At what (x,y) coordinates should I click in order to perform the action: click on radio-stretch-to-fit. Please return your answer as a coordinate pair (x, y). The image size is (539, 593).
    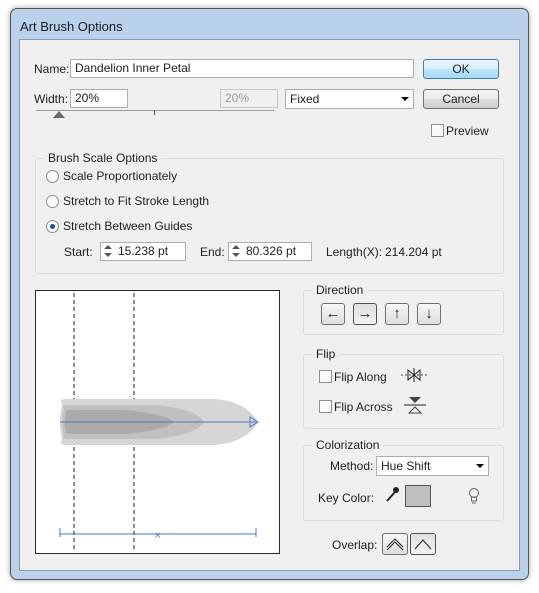
    Looking at the image, I should click on (52, 201).